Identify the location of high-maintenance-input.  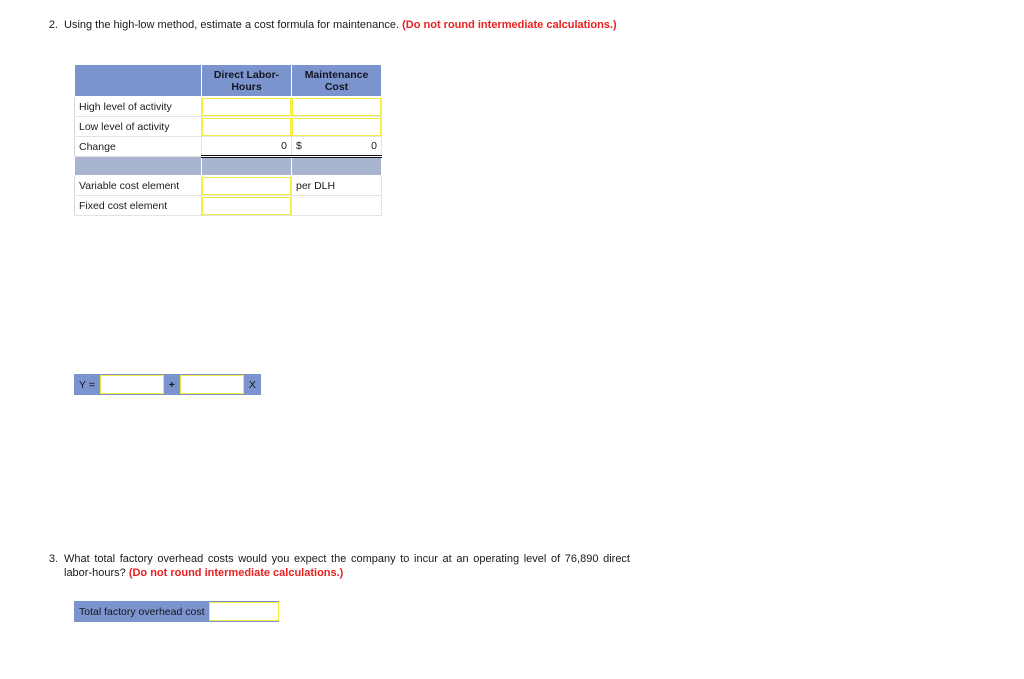
(336, 106).